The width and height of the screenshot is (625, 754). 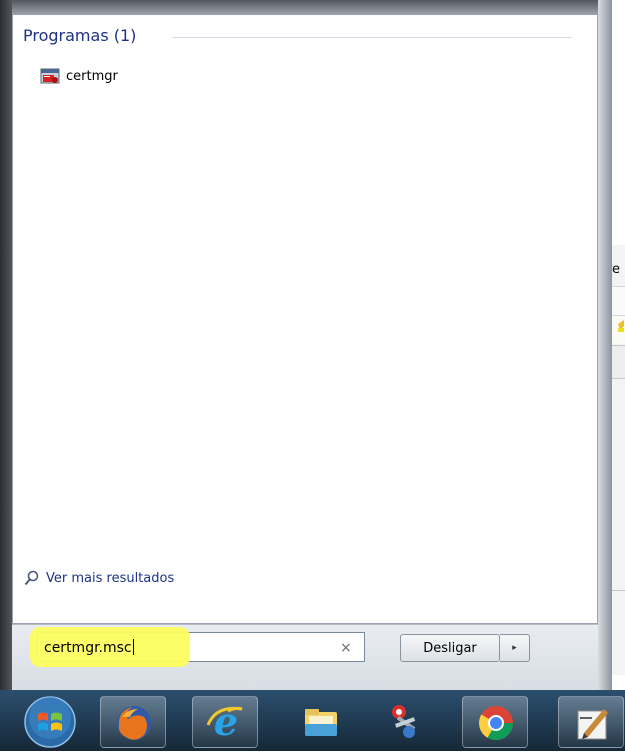 I want to click on ie-icon: e, so click(x=224, y=723).